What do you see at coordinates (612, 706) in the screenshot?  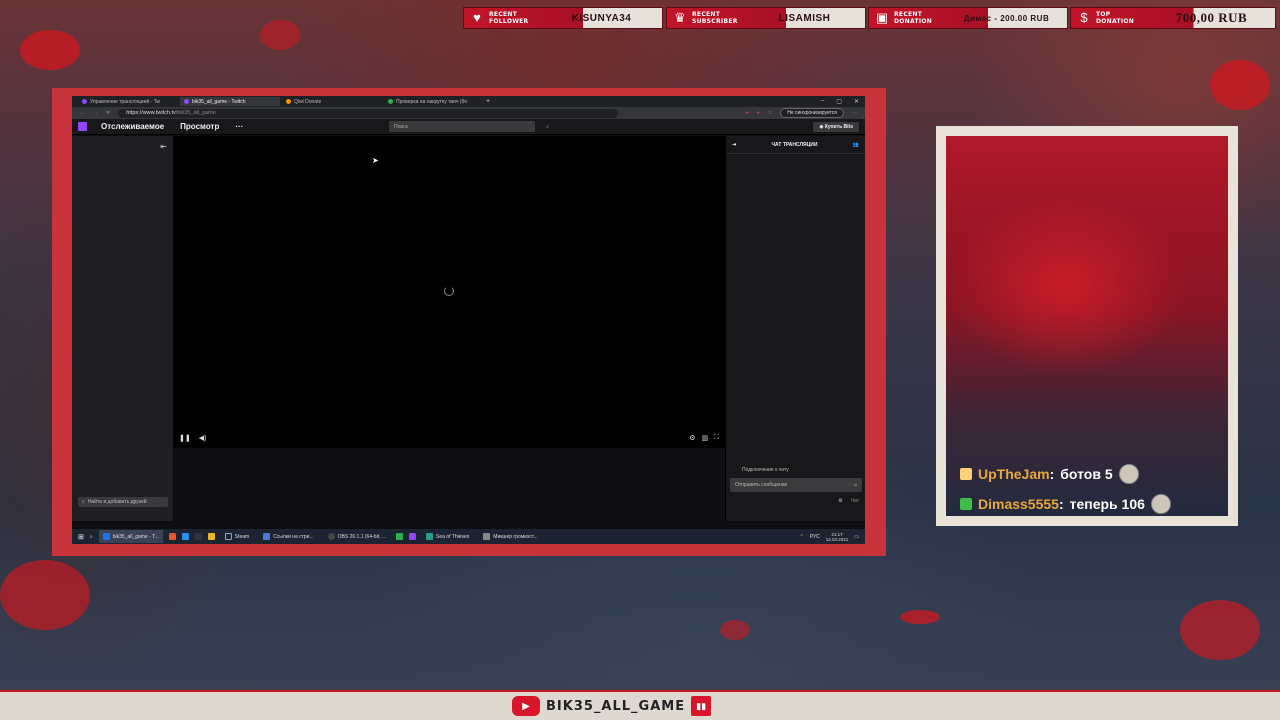 I see `social-links: ▶ BIK35_ALL_GAME ▮▮` at bounding box center [612, 706].